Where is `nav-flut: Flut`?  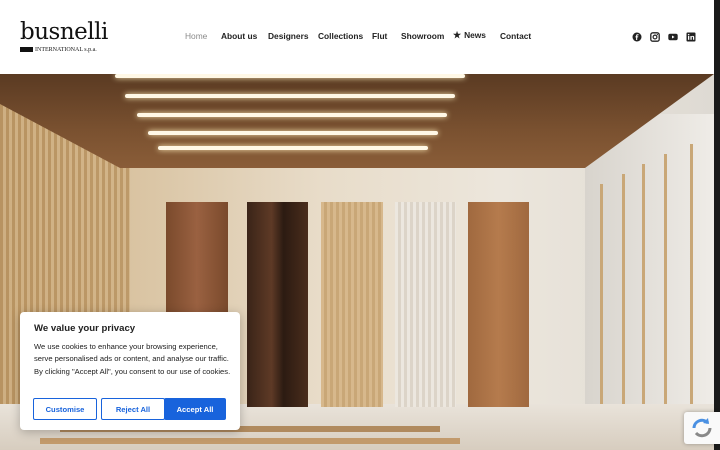
nav-flut: Flut is located at coordinates (379, 36).